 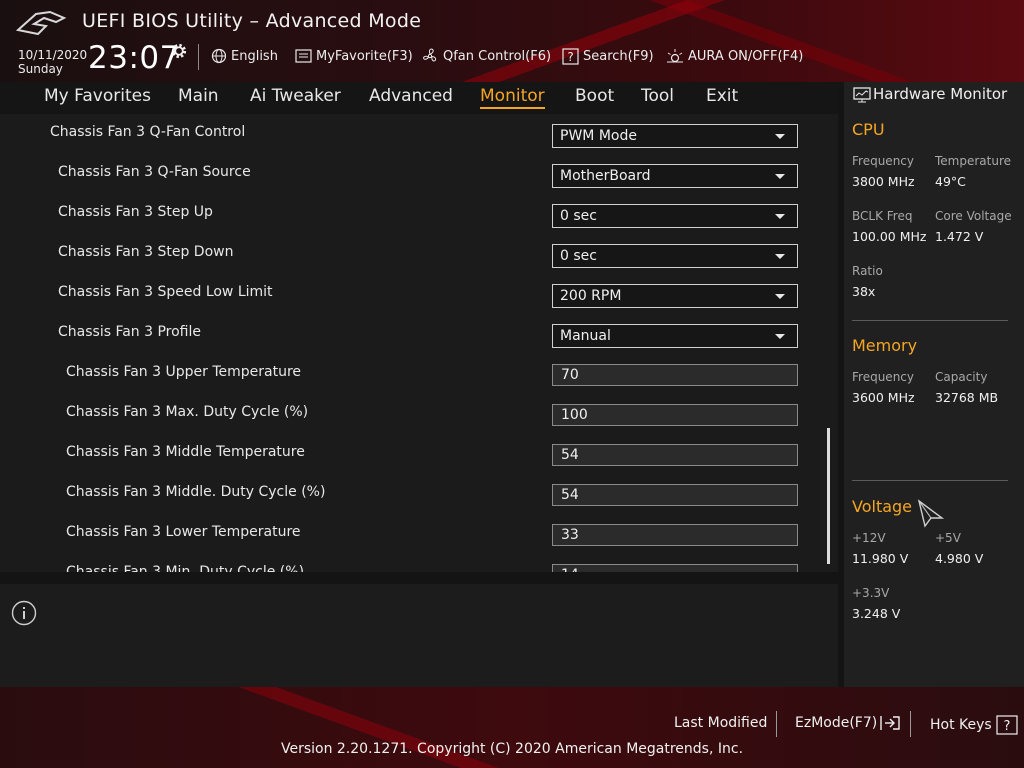 I want to click on exit-arrow-icon, so click(x=890, y=723).